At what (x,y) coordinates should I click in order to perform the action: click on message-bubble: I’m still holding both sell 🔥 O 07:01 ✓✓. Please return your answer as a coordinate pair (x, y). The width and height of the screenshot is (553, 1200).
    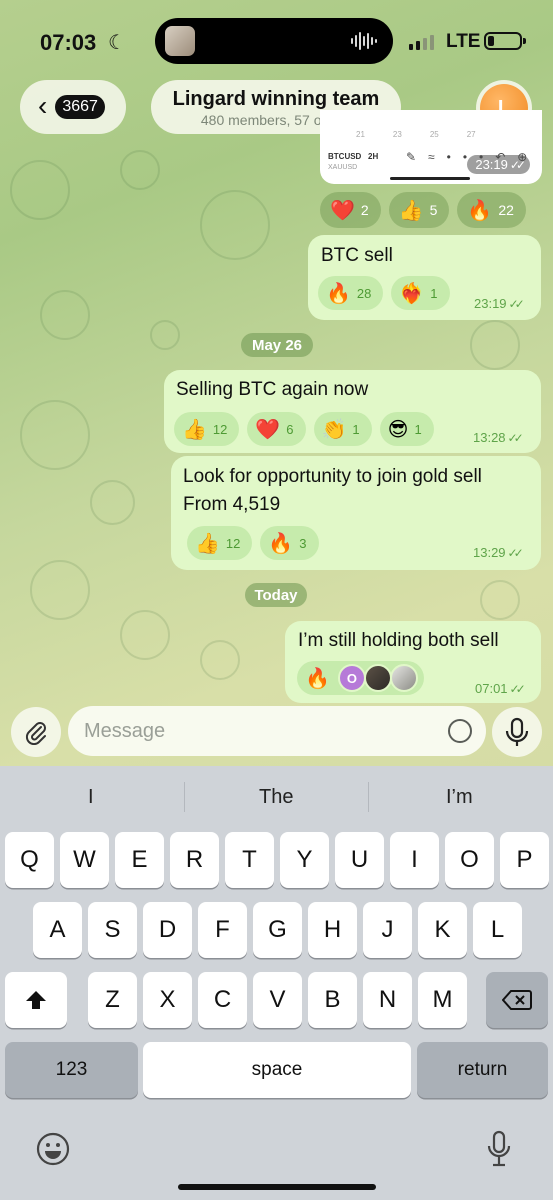
    Looking at the image, I should click on (413, 662).